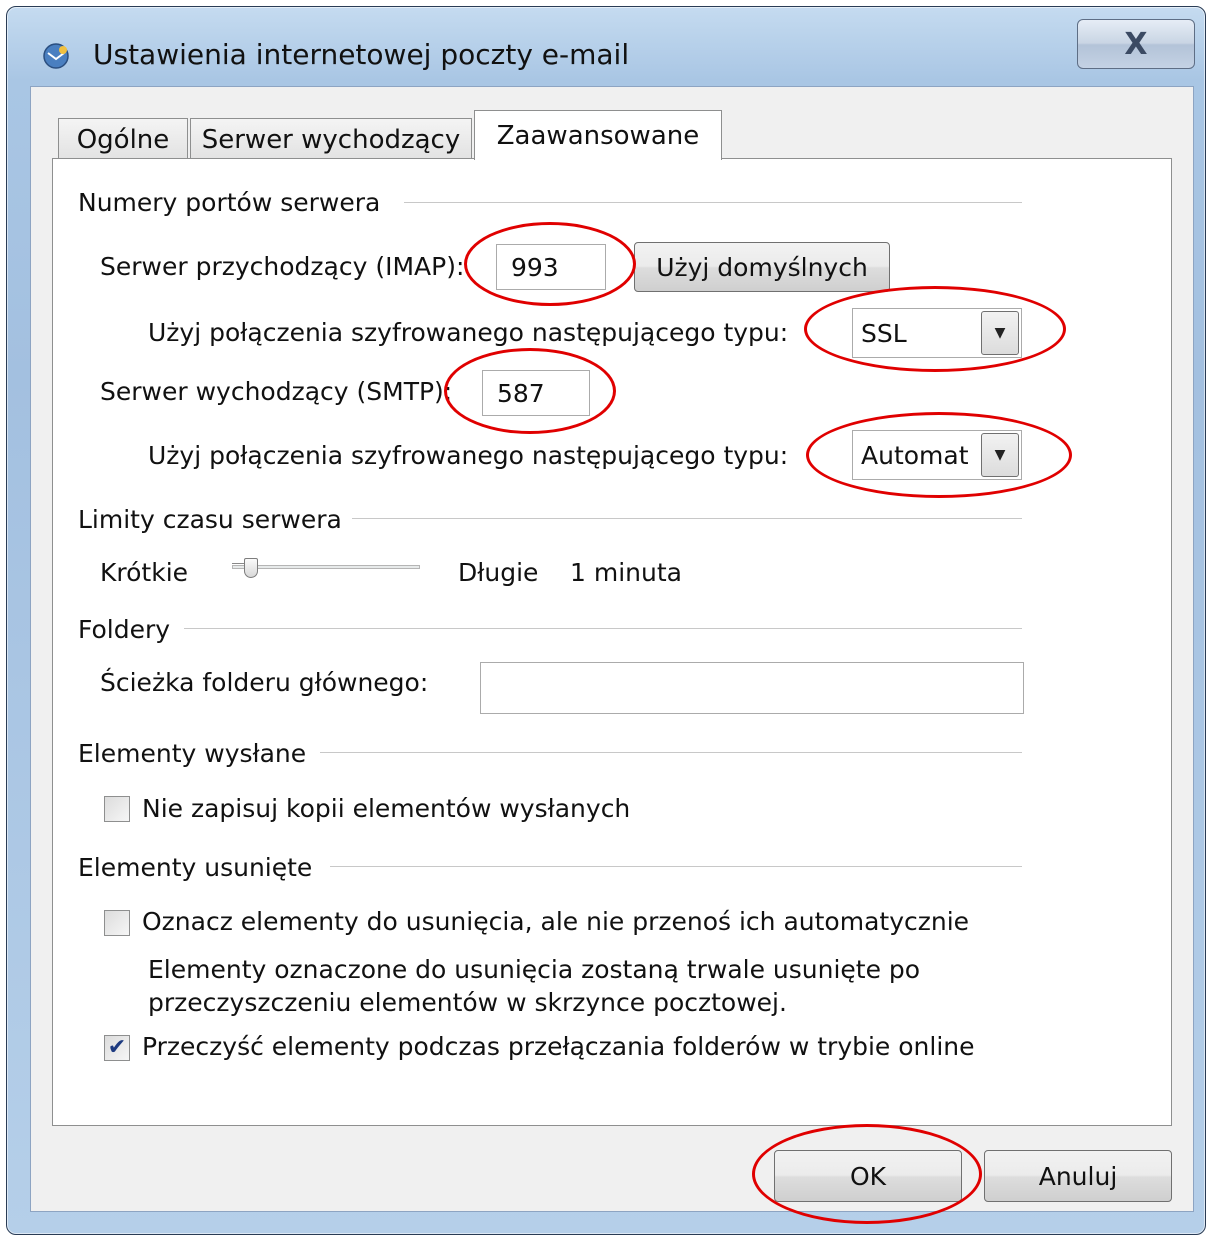  Describe the element at coordinates (251, 568) in the screenshot. I see `timeout-slider-thumb` at that location.